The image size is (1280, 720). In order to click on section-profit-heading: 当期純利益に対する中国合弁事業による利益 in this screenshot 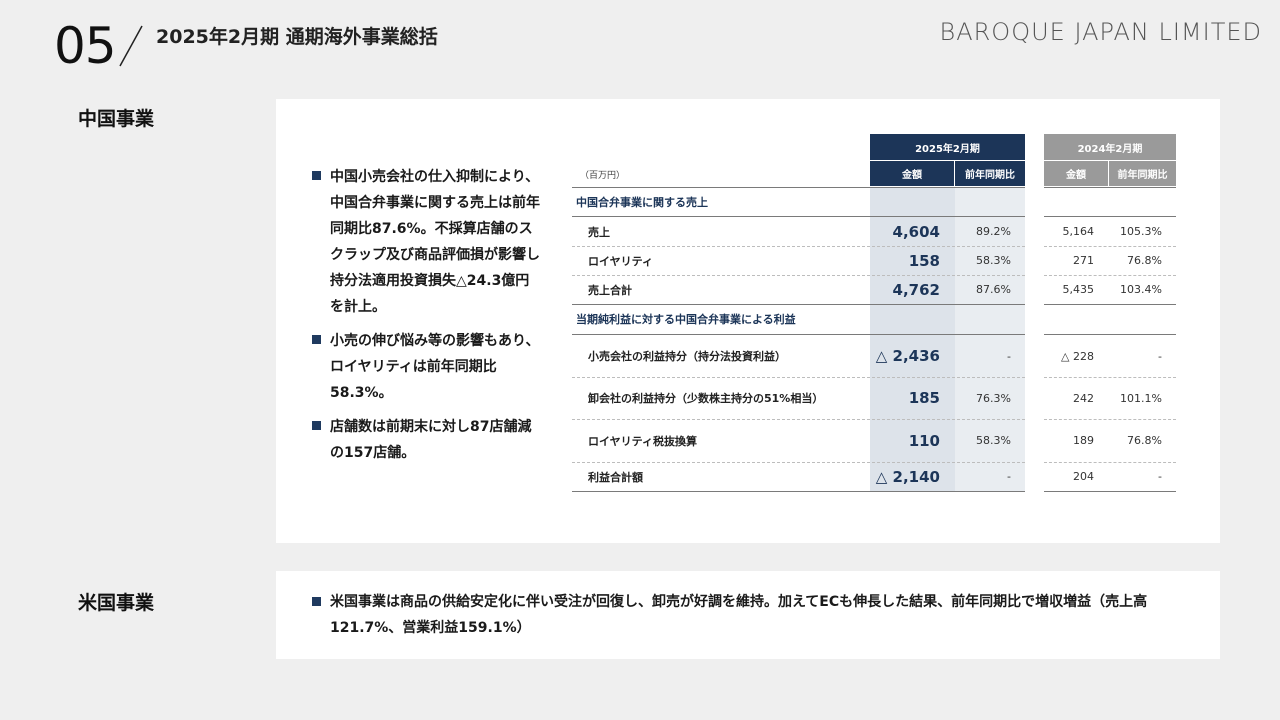, I will do `click(686, 319)`.